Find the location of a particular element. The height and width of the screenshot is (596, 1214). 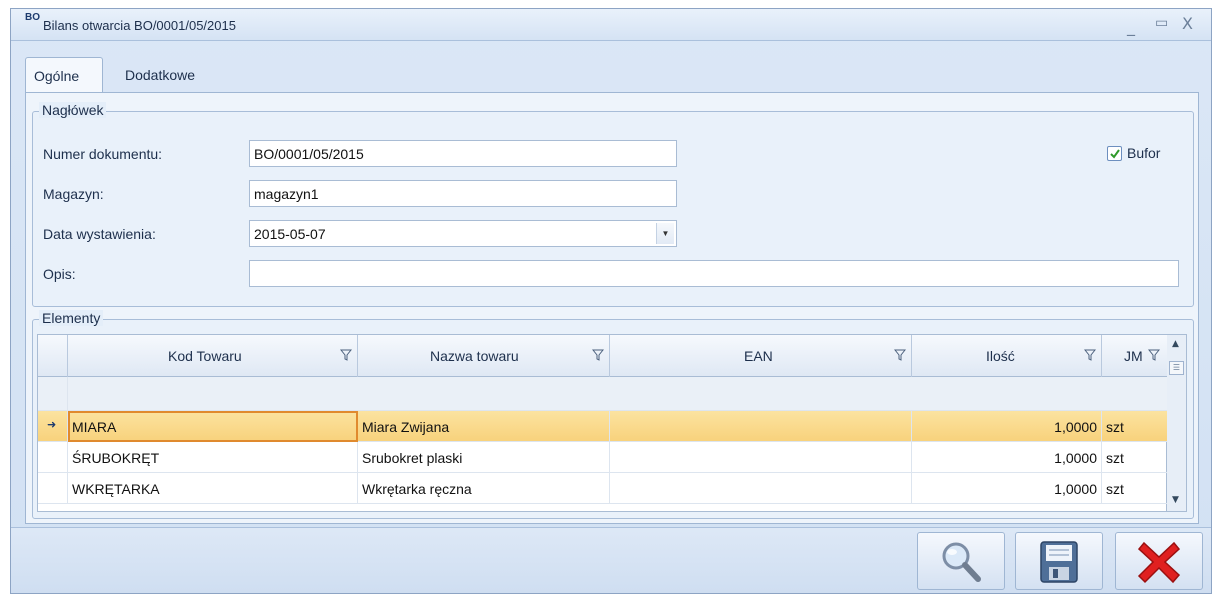

search-button is located at coordinates (961, 561).